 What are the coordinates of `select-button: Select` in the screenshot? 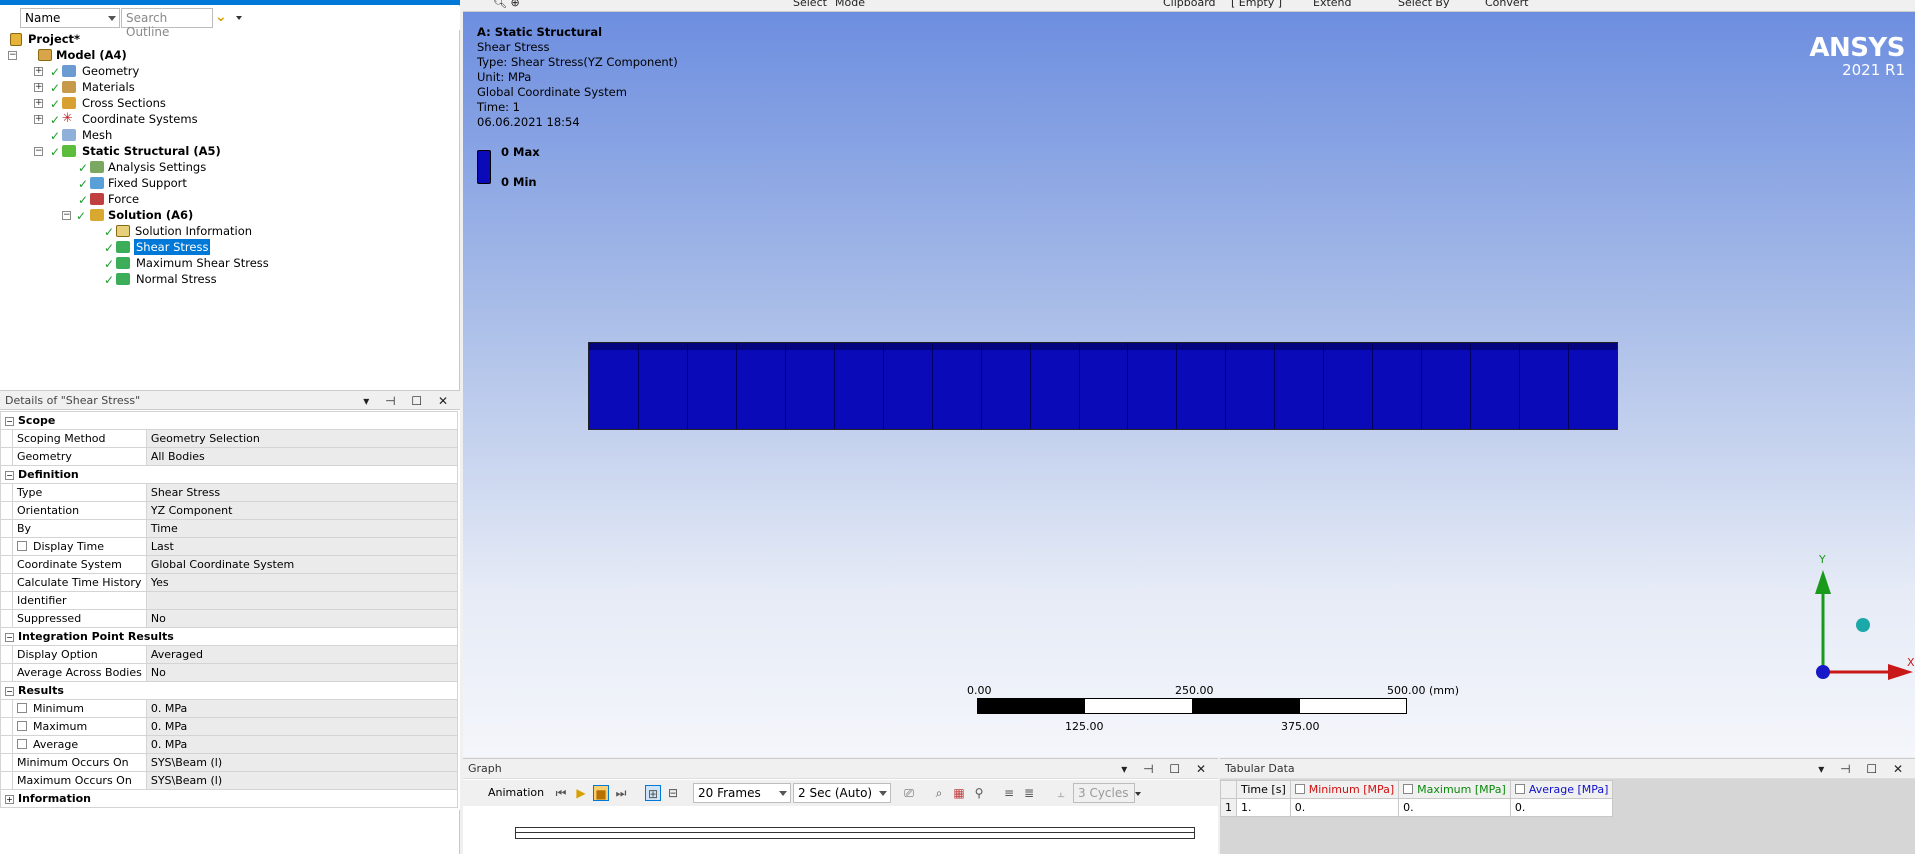 It's located at (810, 4).